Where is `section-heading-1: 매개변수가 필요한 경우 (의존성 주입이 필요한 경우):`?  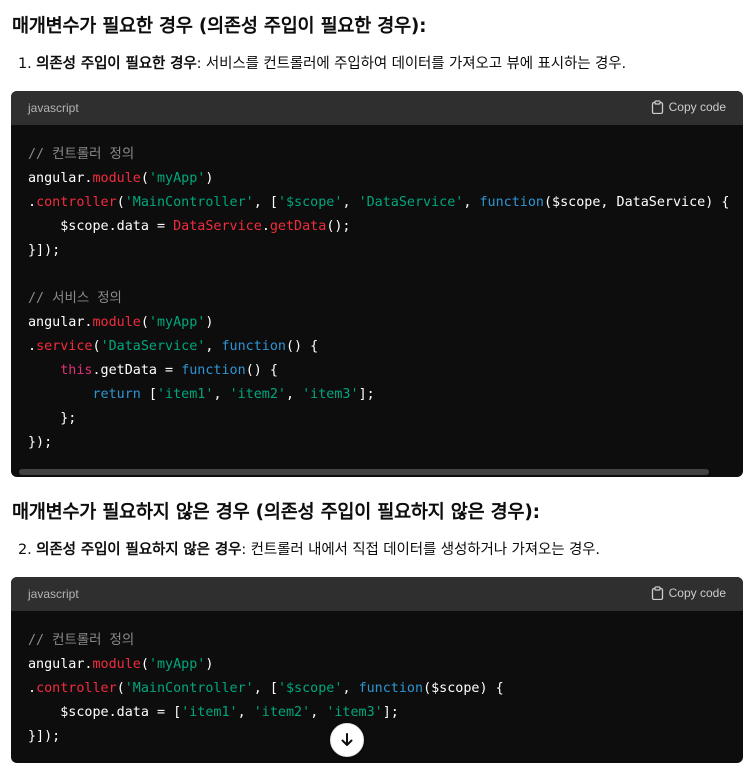
section-heading-1: 매개변수가 필요한 경우 (의존성 주입이 필요한 경우): is located at coordinates (219, 26).